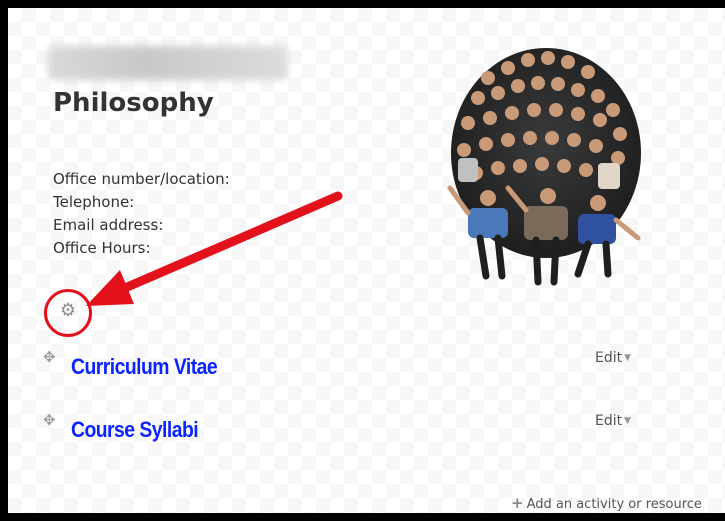 Image resolution: width=725 pixels, height=521 pixels. I want to click on plus-icon: +, so click(517, 503).